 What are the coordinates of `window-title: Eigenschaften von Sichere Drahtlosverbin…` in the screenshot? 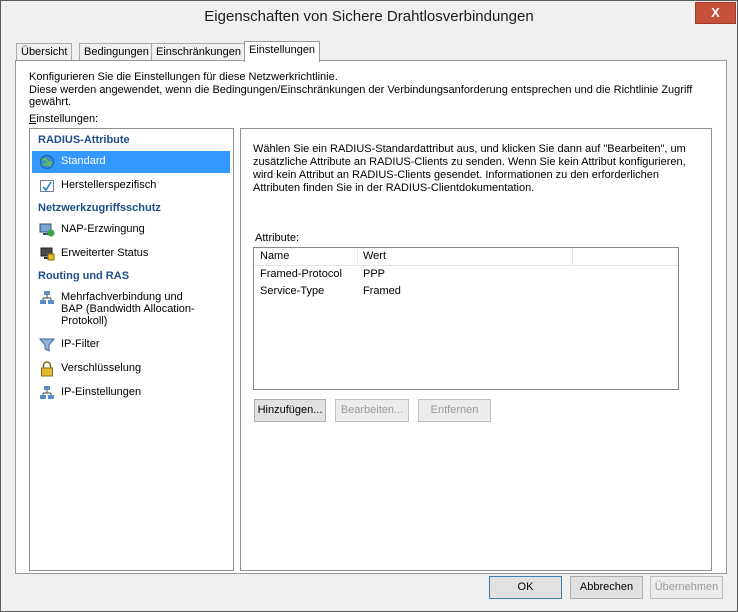 It's located at (369, 16).